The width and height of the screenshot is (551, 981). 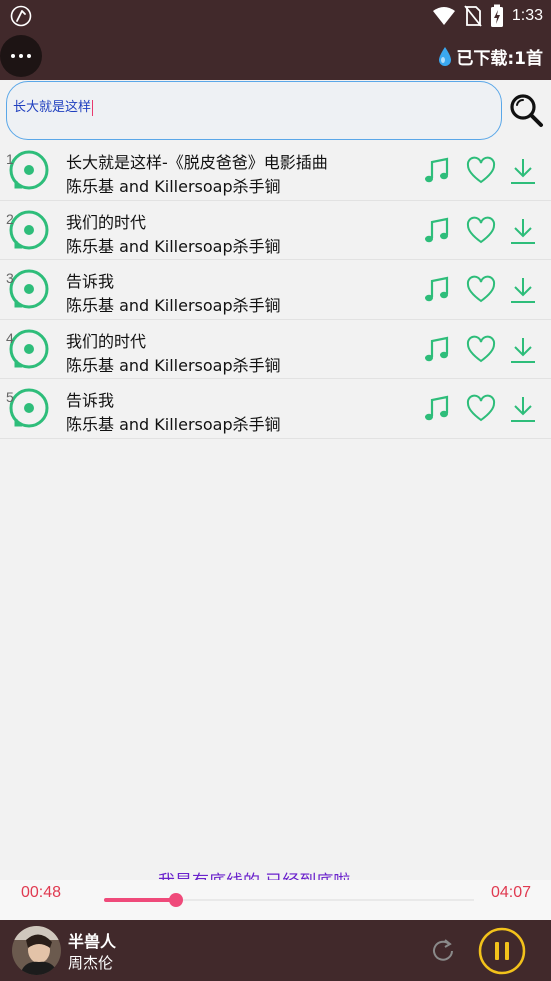 What do you see at coordinates (10, 278) in the screenshot?
I see `song-index: 3` at bounding box center [10, 278].